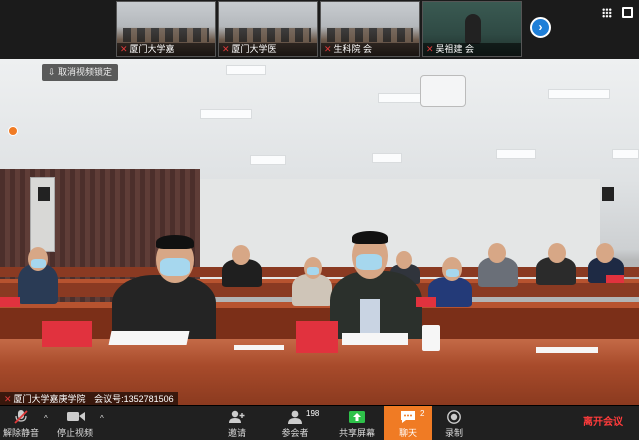 This screenshot has width=639, height=440. Describe the element at coordinates (85, 72) in the screenshot. I see `unlock-video-label: 取消视频锁定` at that location.